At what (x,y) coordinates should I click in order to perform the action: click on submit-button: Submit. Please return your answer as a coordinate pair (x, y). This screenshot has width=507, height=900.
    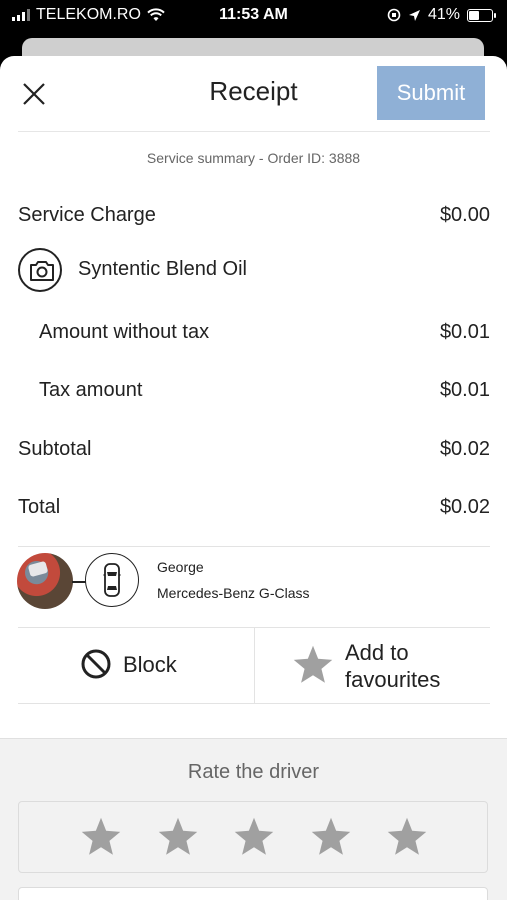
    Looking at the image, I should click on (431, 93).